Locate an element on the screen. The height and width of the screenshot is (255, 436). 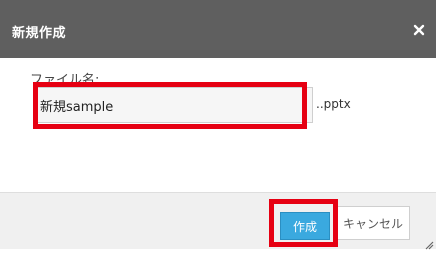
filename-label: ファイル名: is located at coordinates (65, 80).